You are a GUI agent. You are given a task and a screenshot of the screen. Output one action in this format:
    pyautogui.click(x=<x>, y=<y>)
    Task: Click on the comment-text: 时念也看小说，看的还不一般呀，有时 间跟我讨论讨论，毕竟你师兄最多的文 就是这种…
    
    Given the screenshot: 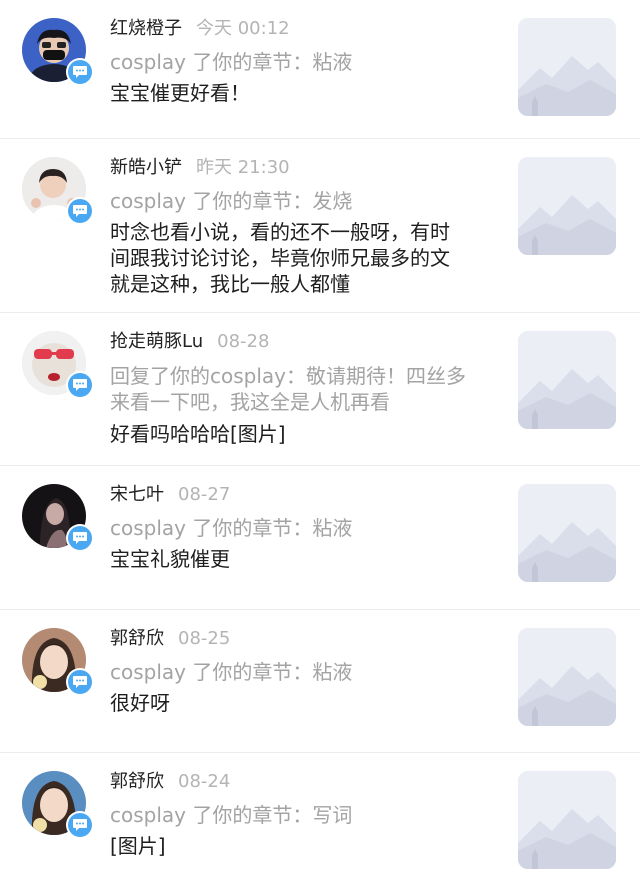 What is the action you would take?
    pyautogui.click(x=300, y=258)
    